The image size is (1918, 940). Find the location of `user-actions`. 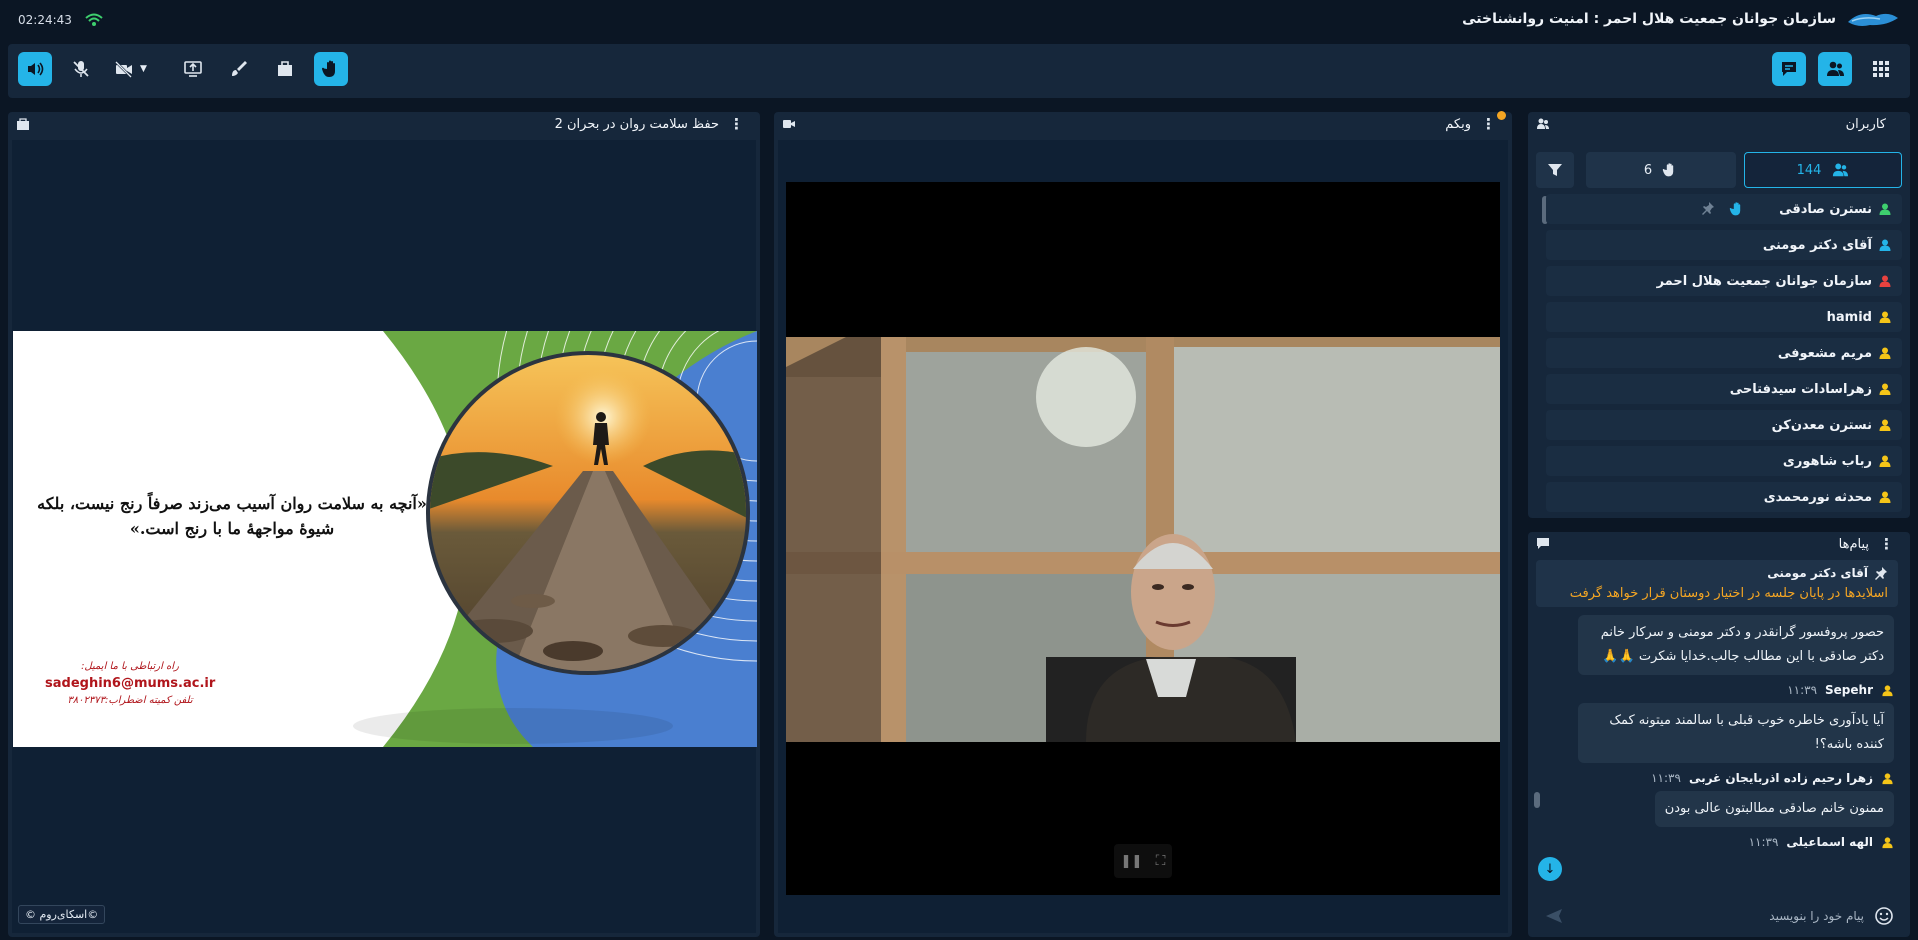

user-actions is located at coordinates (1723, 209).